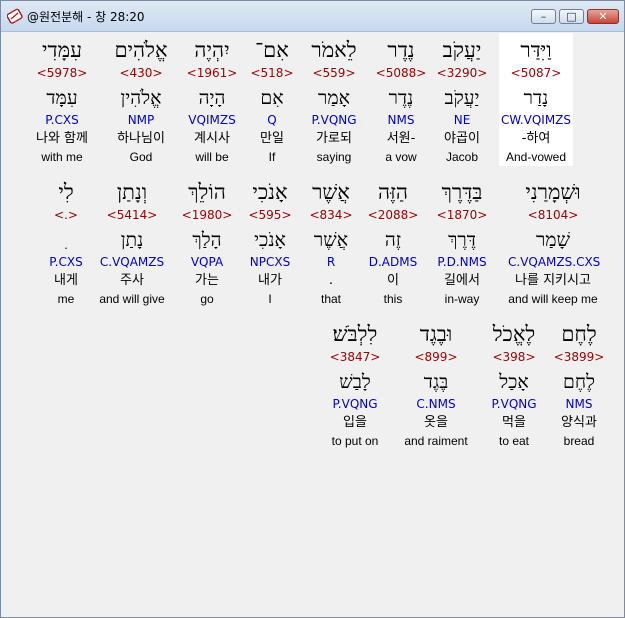 This screenshot has height=618, width=625. I want to click on hebrew-word: וְנָתַן, so click(132, 192).